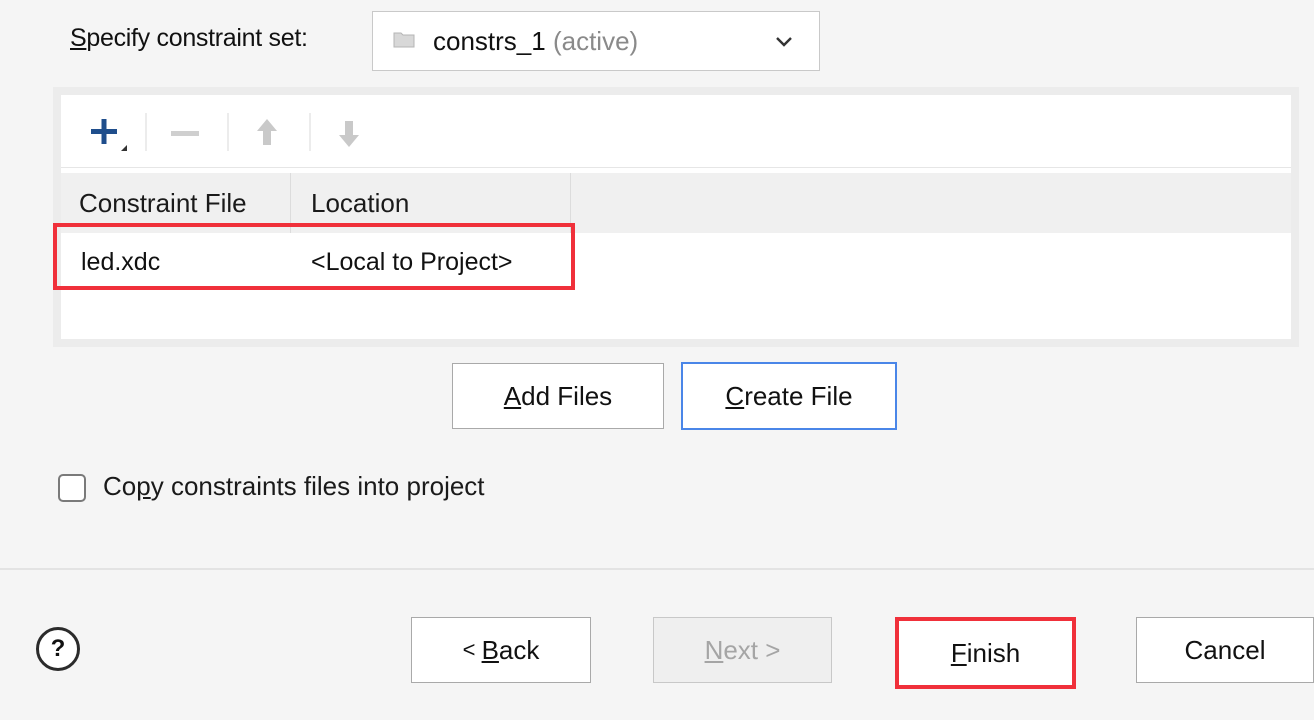  I want to click on plus-icon, so click(109, 135).